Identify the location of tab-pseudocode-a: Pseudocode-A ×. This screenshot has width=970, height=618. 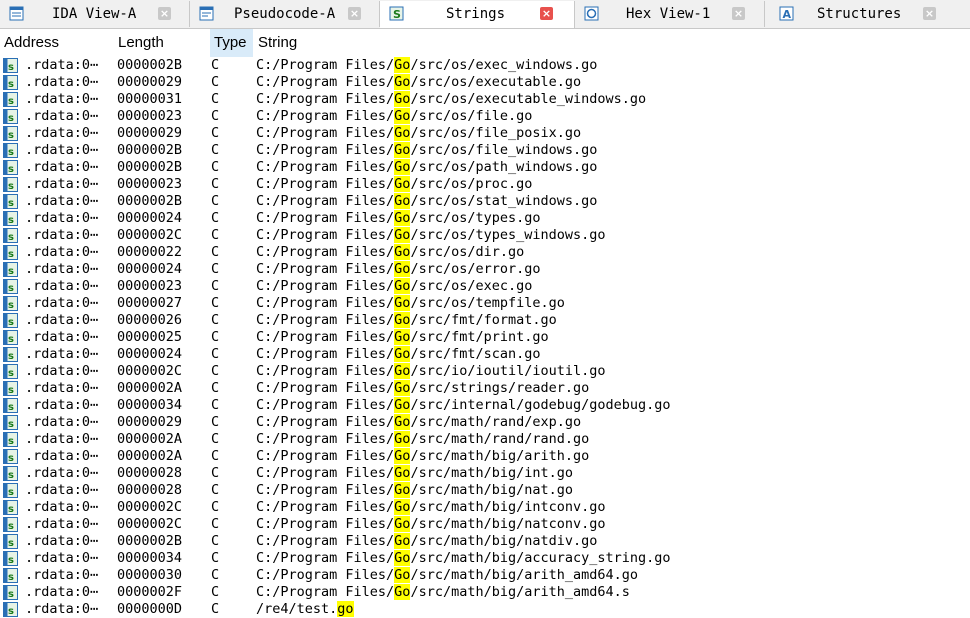
(285, 14).